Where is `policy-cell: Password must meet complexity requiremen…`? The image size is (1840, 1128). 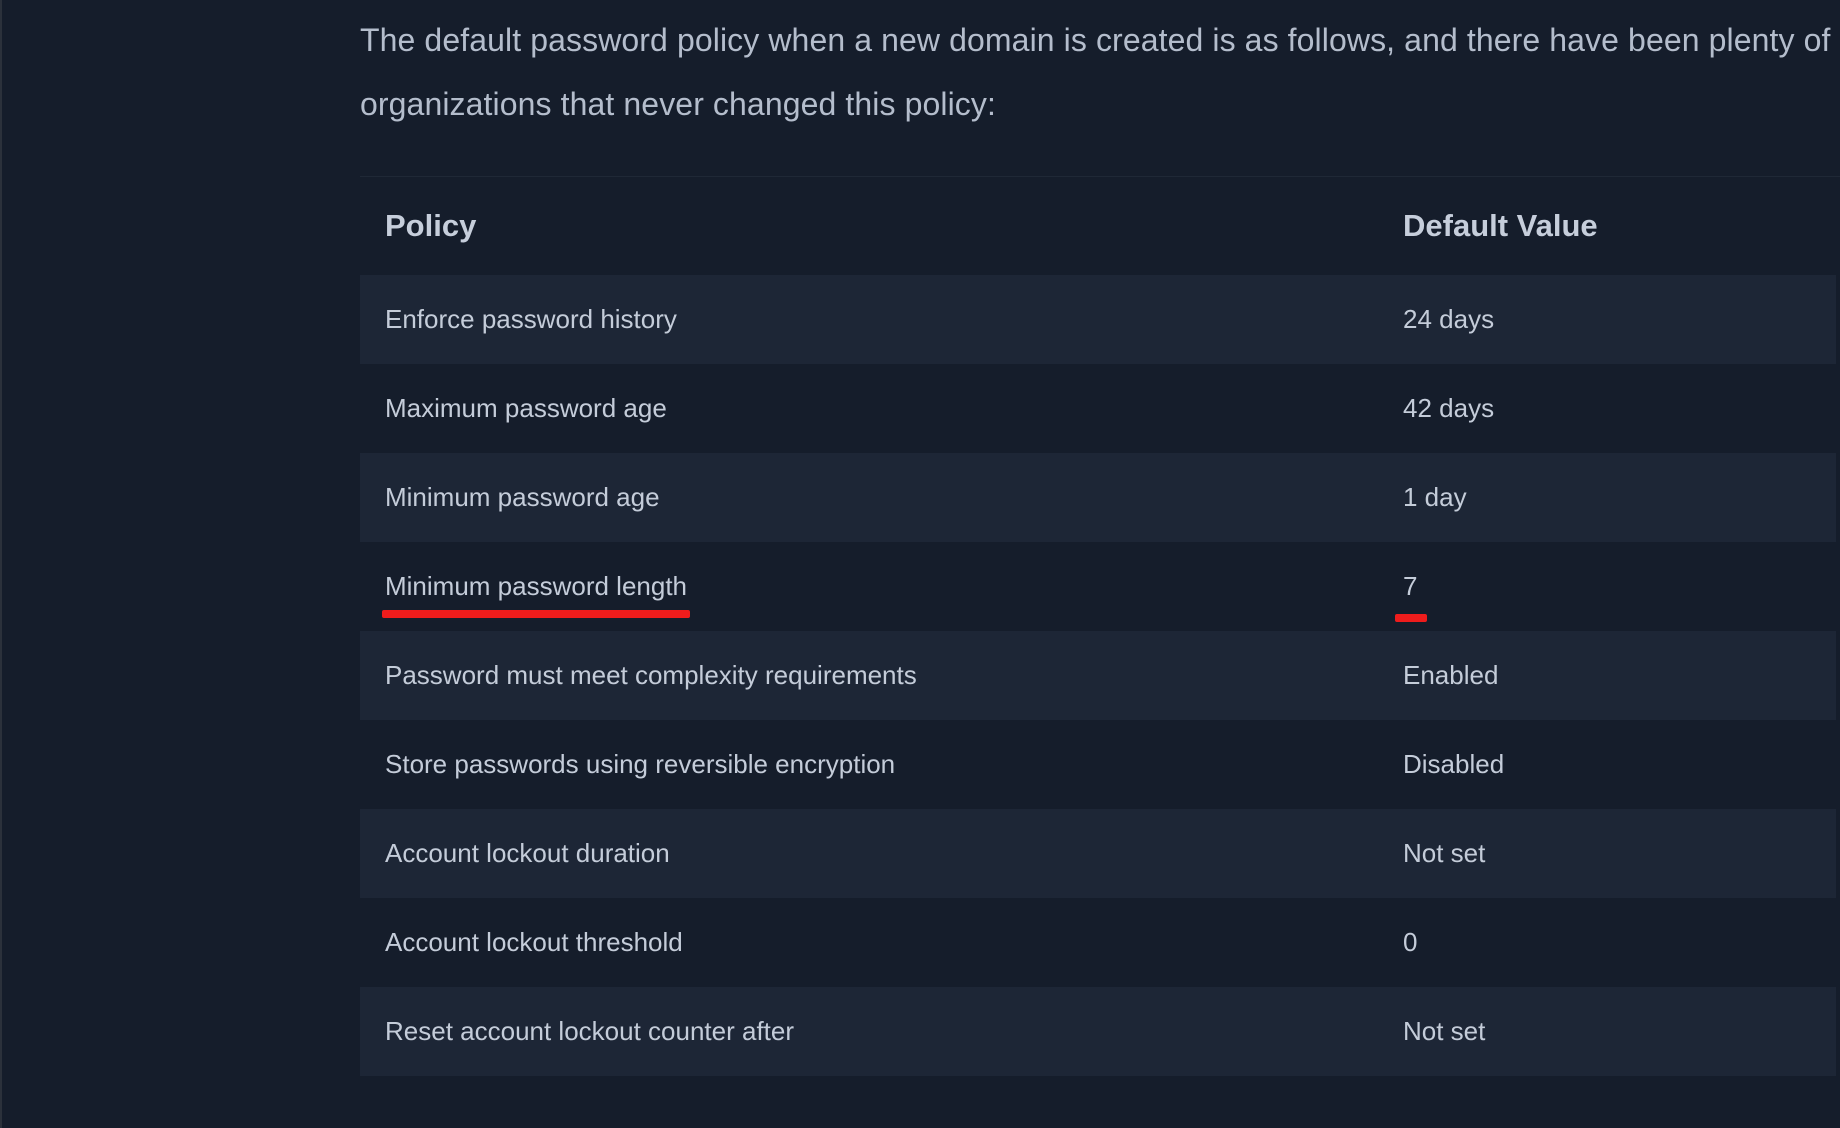 policy-cell: Password must meet complexity requiremen… is located at coordinates (651, 675).